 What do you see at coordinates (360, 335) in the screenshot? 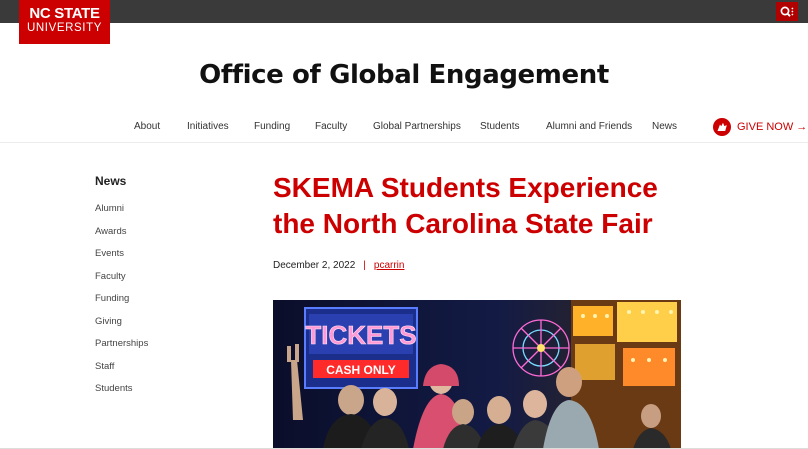
I see `photo-sign-text: TICKETS` at bounding box center [360, 335].